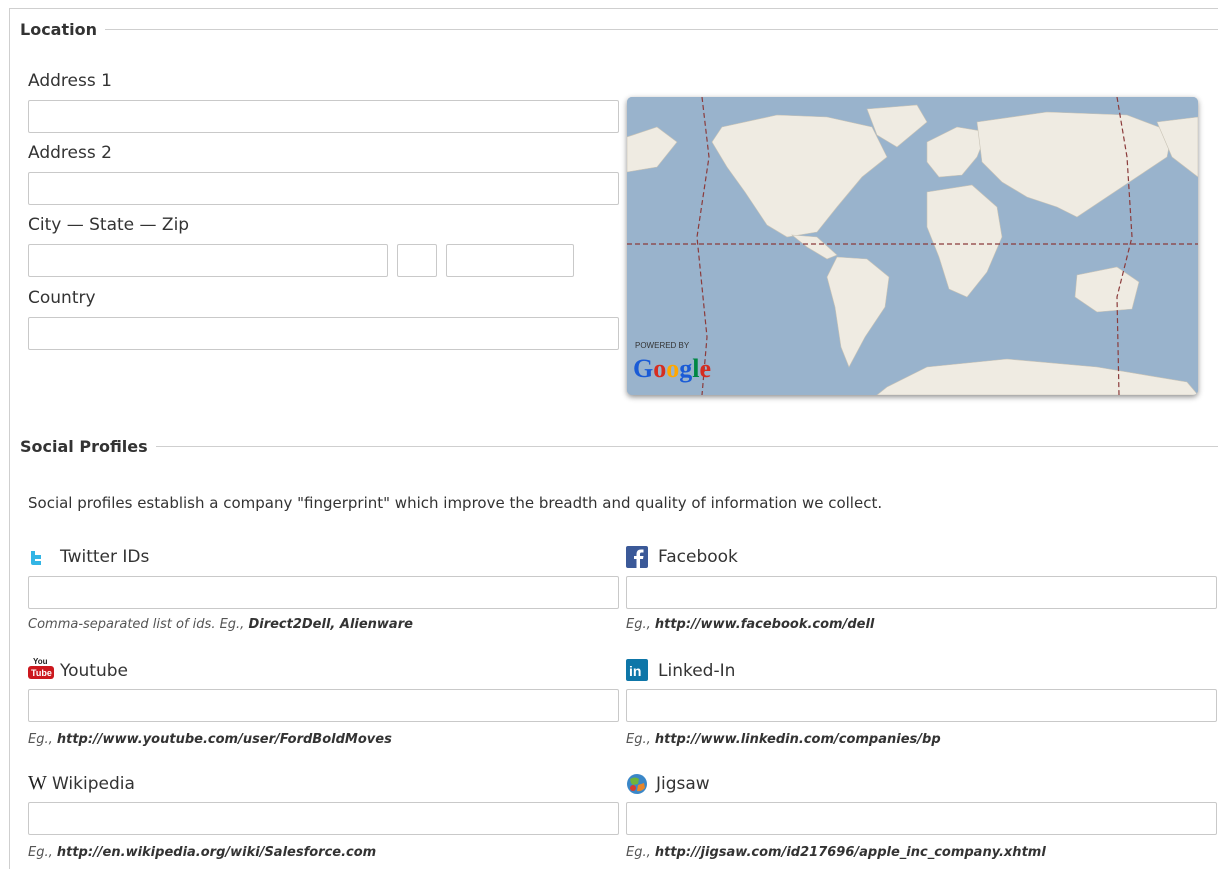 This screenshot has width=1218, height=869. I want to click on twitter-hint-prefix: Comma-separated list of ids. Eg.,, so click(138, 624).